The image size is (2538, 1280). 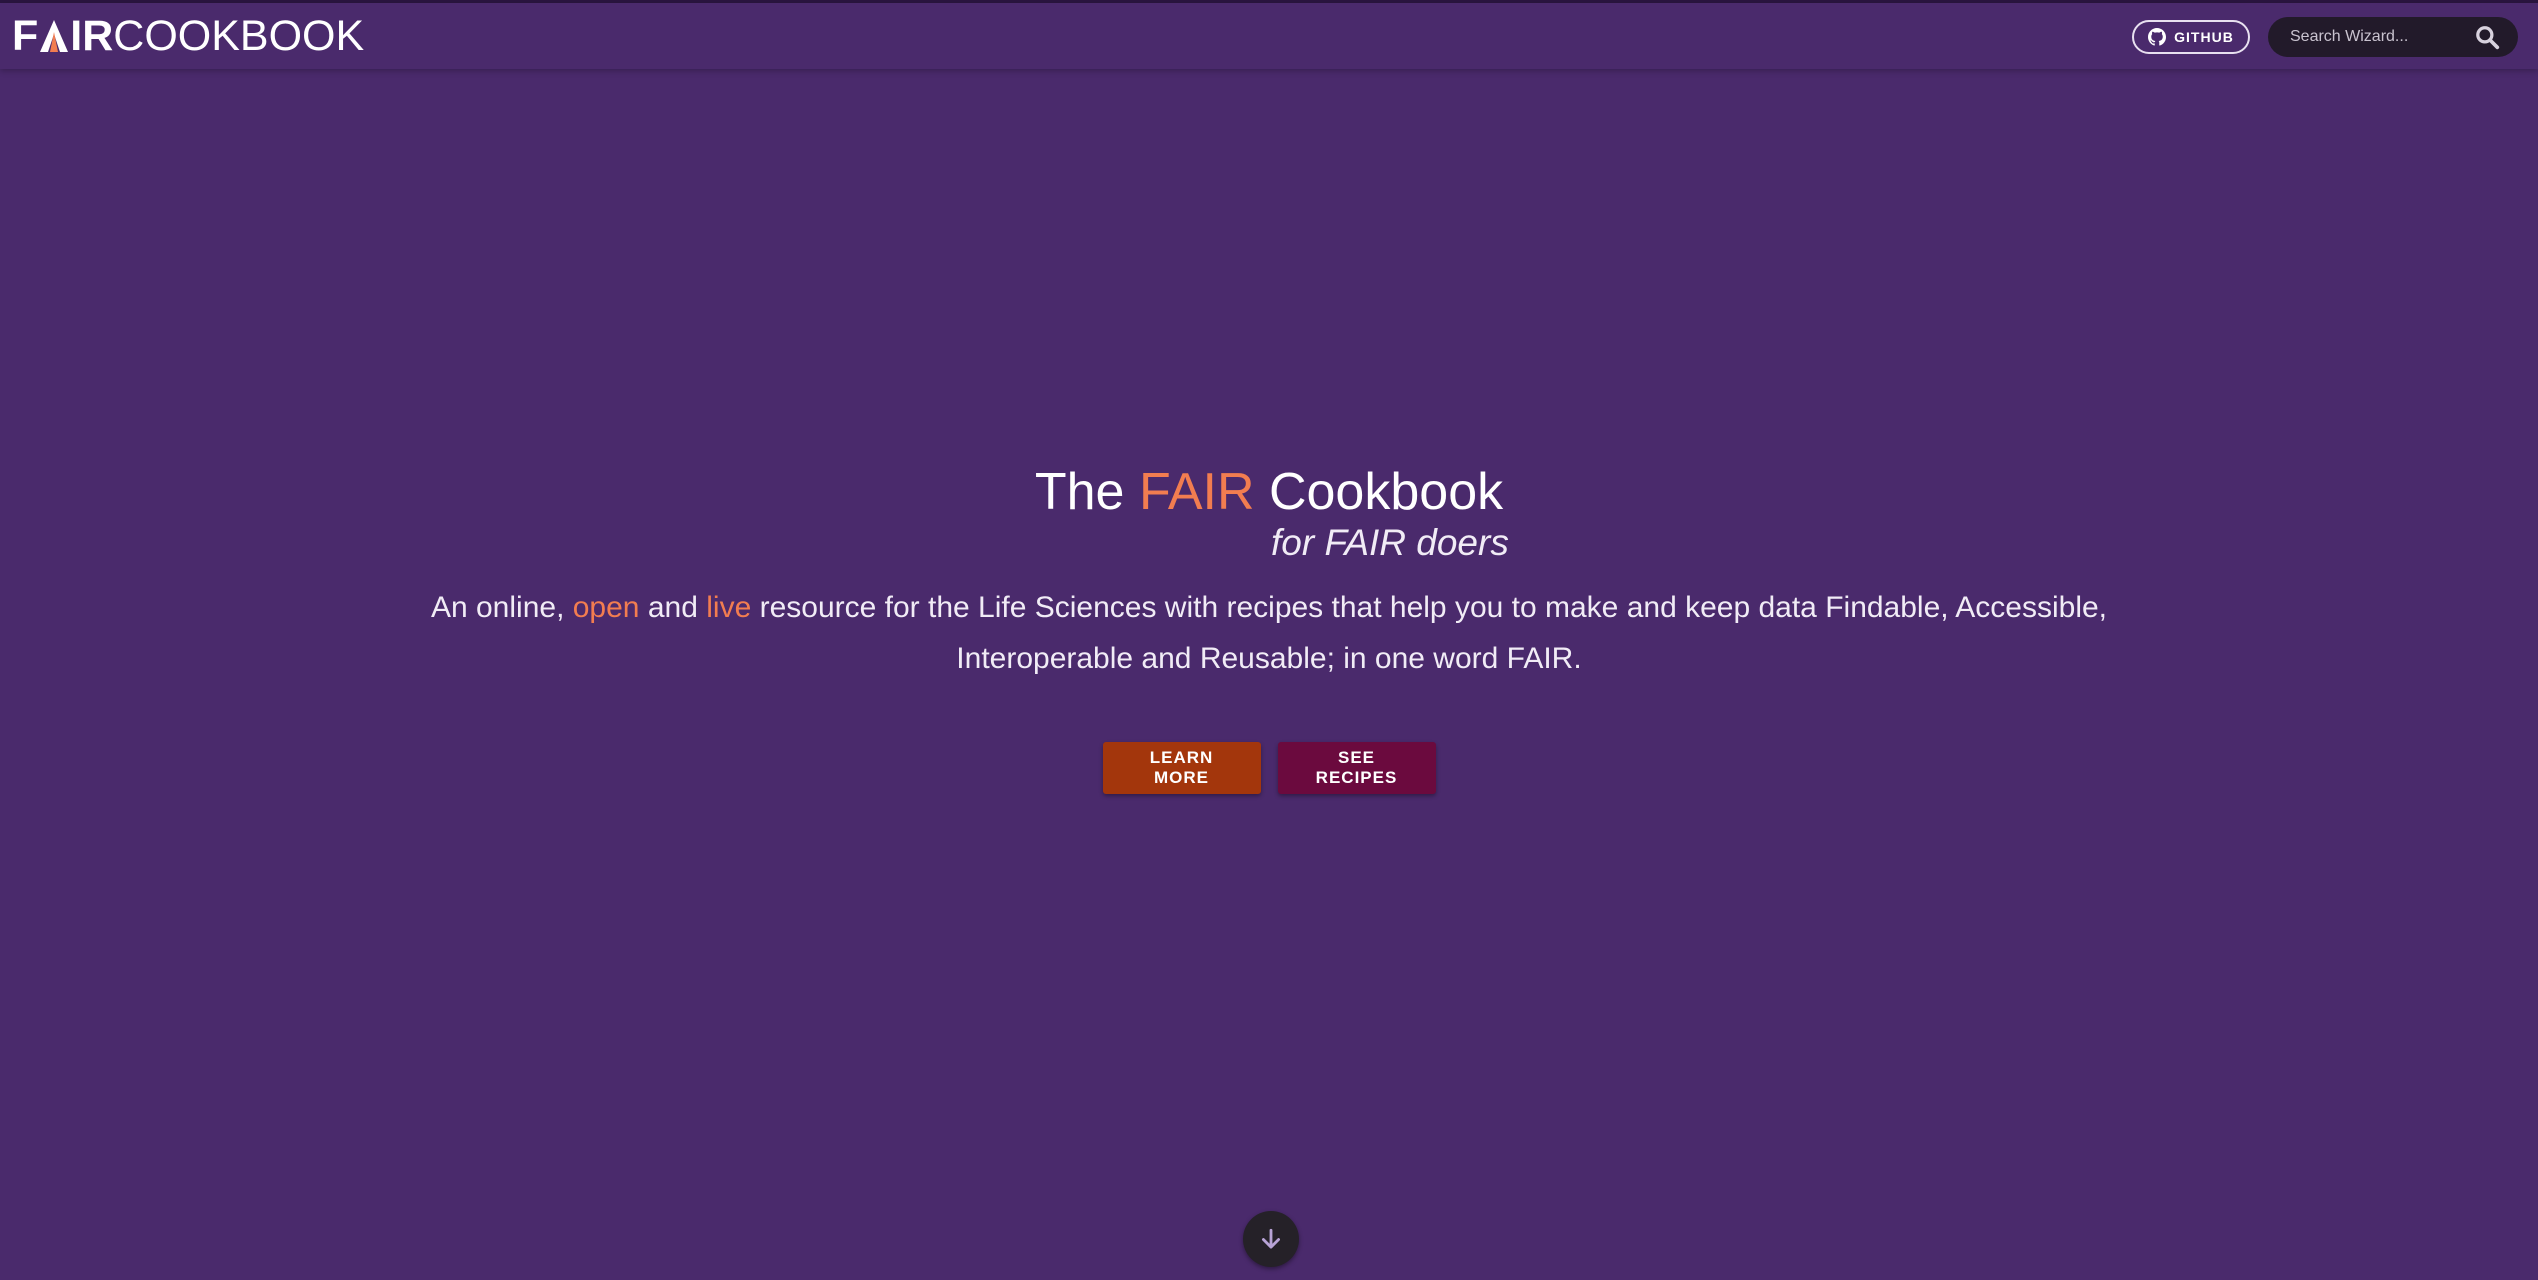 I want to click on desc-open: open, so click(x=606, y=607).